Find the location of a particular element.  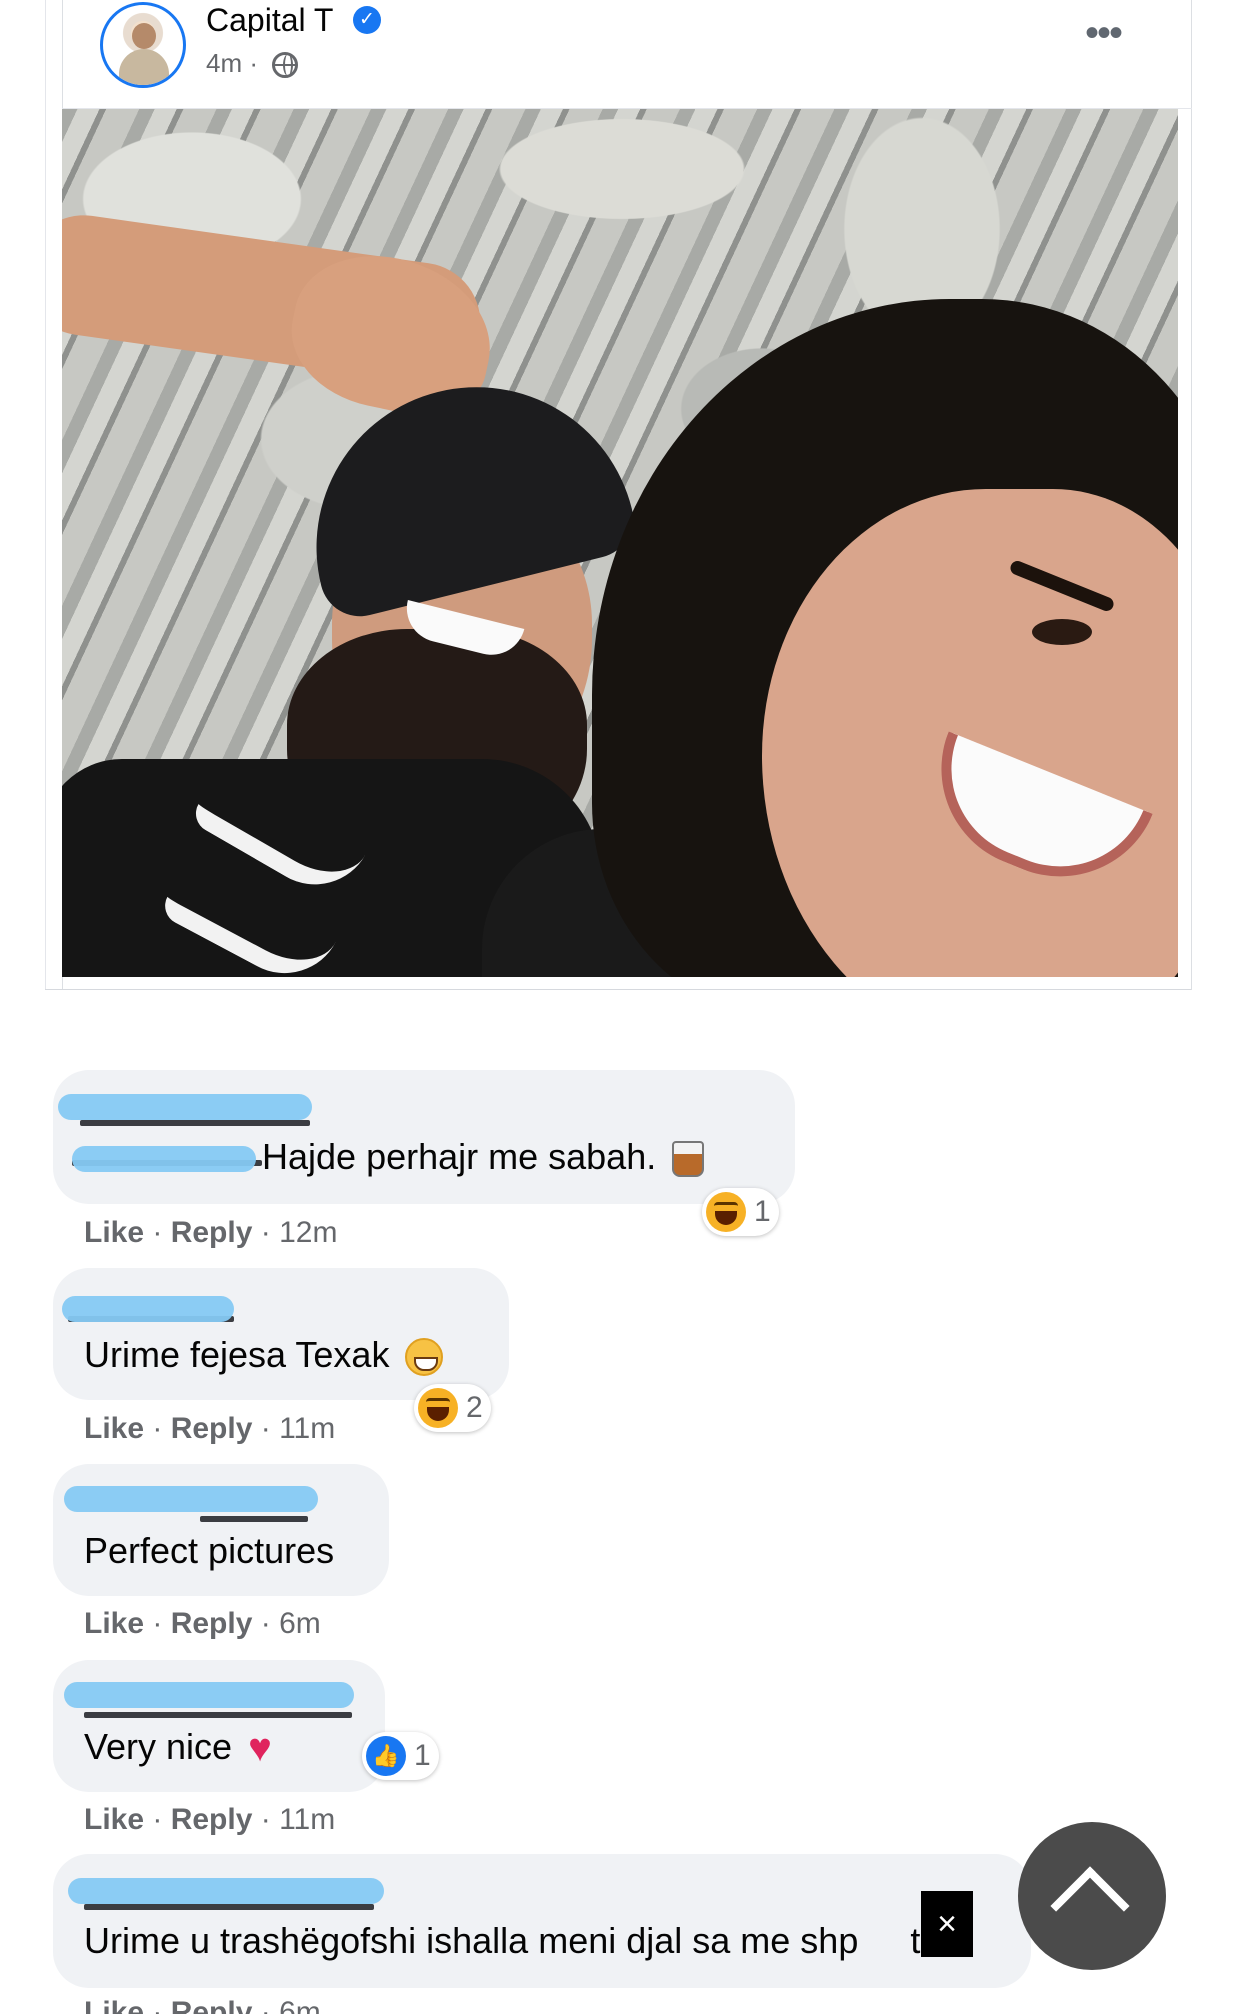

reaction-count-like: 👍 1 is located at coordinates (400, 1756).